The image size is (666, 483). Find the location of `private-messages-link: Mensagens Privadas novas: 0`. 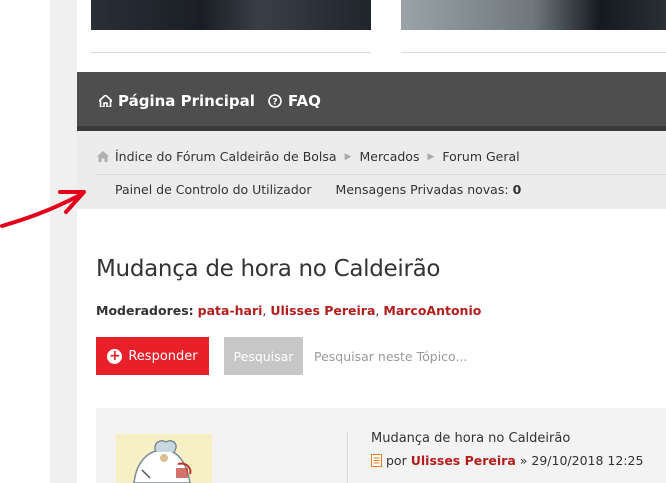

private-messages-link: Mensagens Privadas novas: 0 is located at coordinates (429, 189).